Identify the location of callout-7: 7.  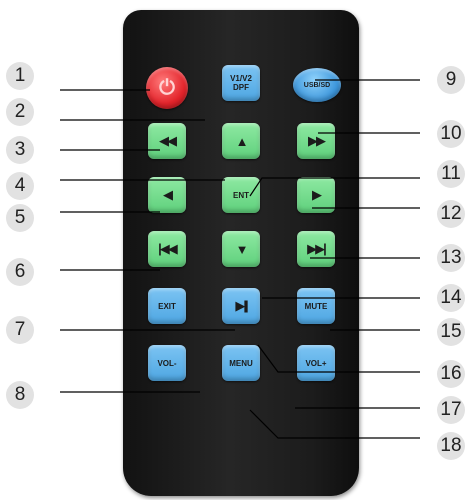
(20, 330).